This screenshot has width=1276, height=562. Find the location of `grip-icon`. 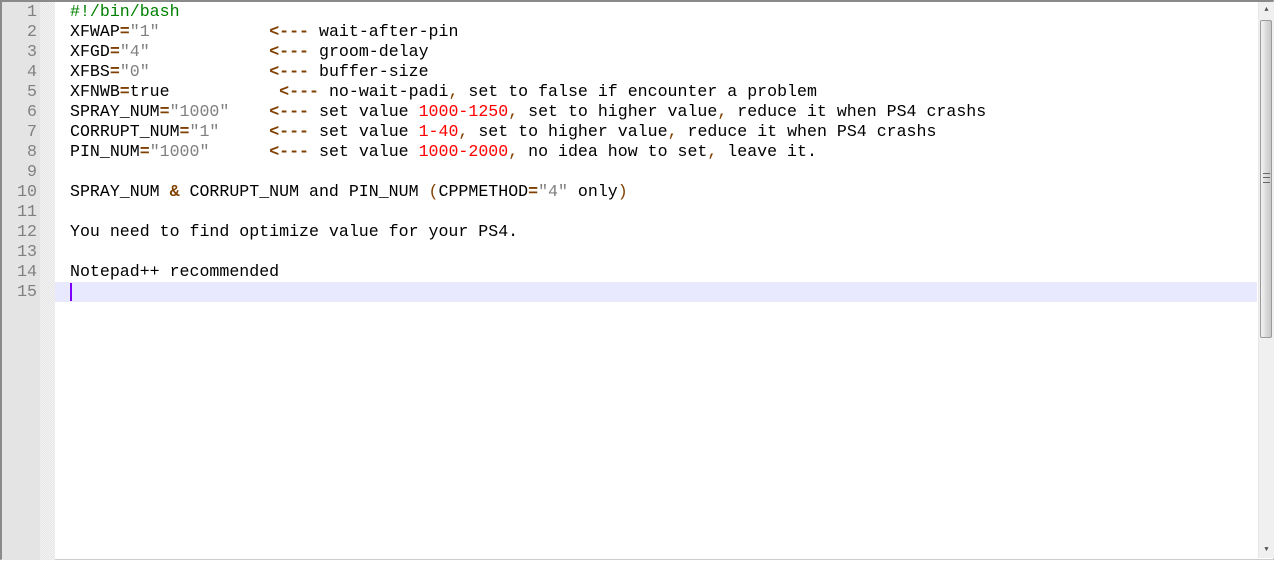

grip-icon is located at coordinates (1266, 178).